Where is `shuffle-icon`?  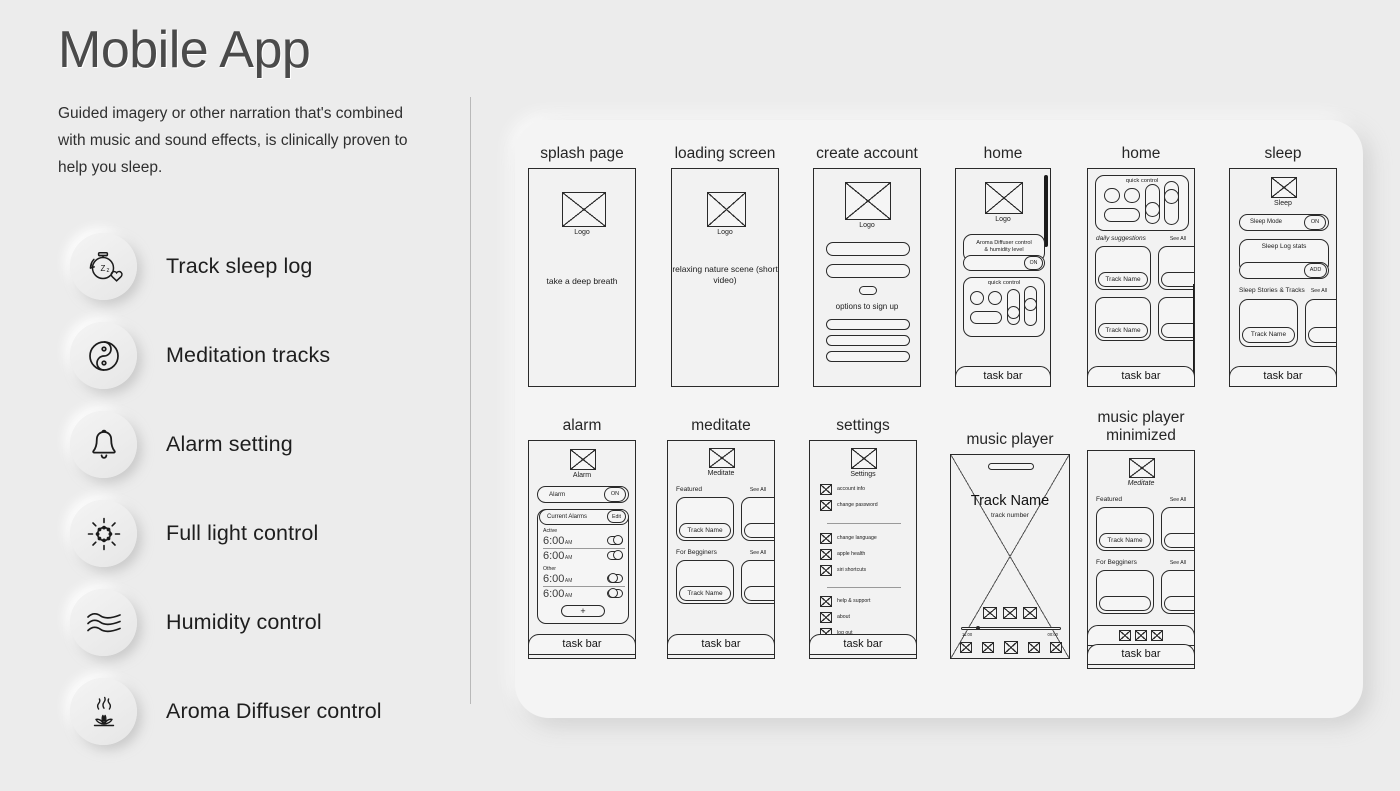
shuffle-icon is located at coordinates (990, 612).